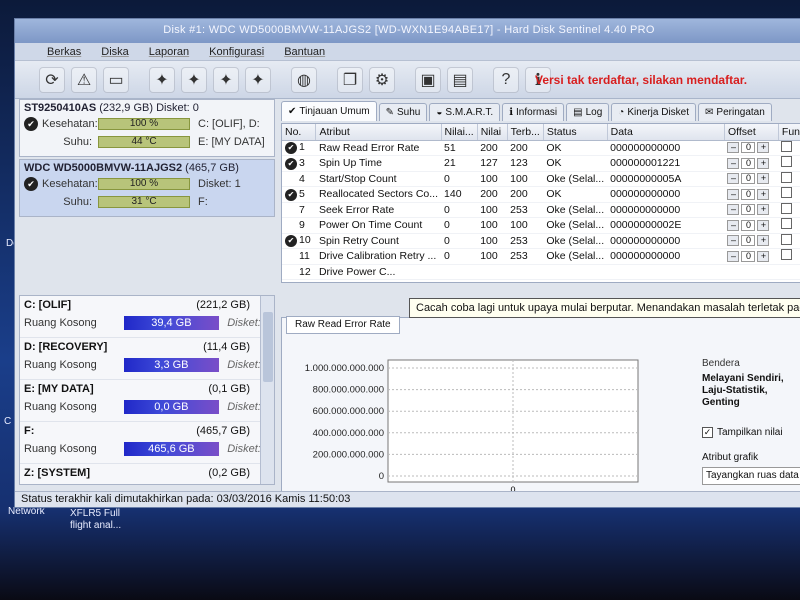 The height and width of the screenshot is (600, 800). What do you see at coordinates (506, 79) in the screenshot?
I see `help-icon: ?` at bounding box center [506, 79].